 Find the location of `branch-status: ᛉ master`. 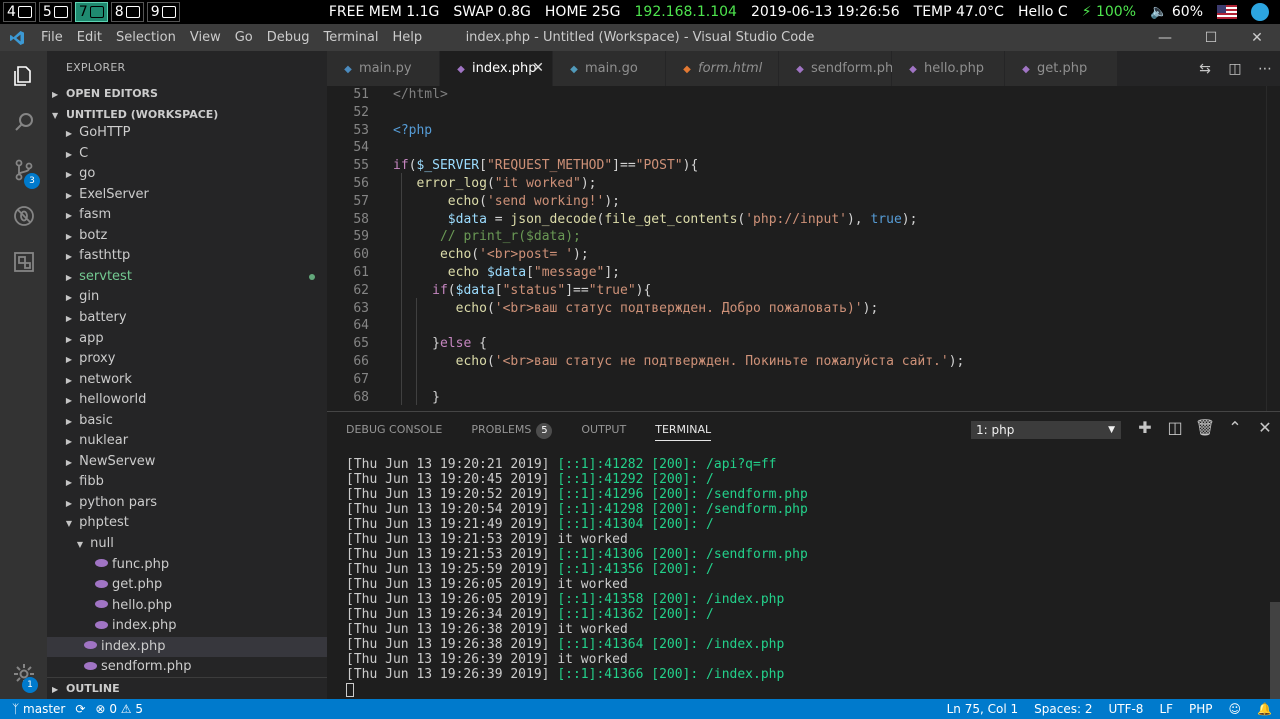

branch-status: ᛉ master is located at coordinates (38, 709).